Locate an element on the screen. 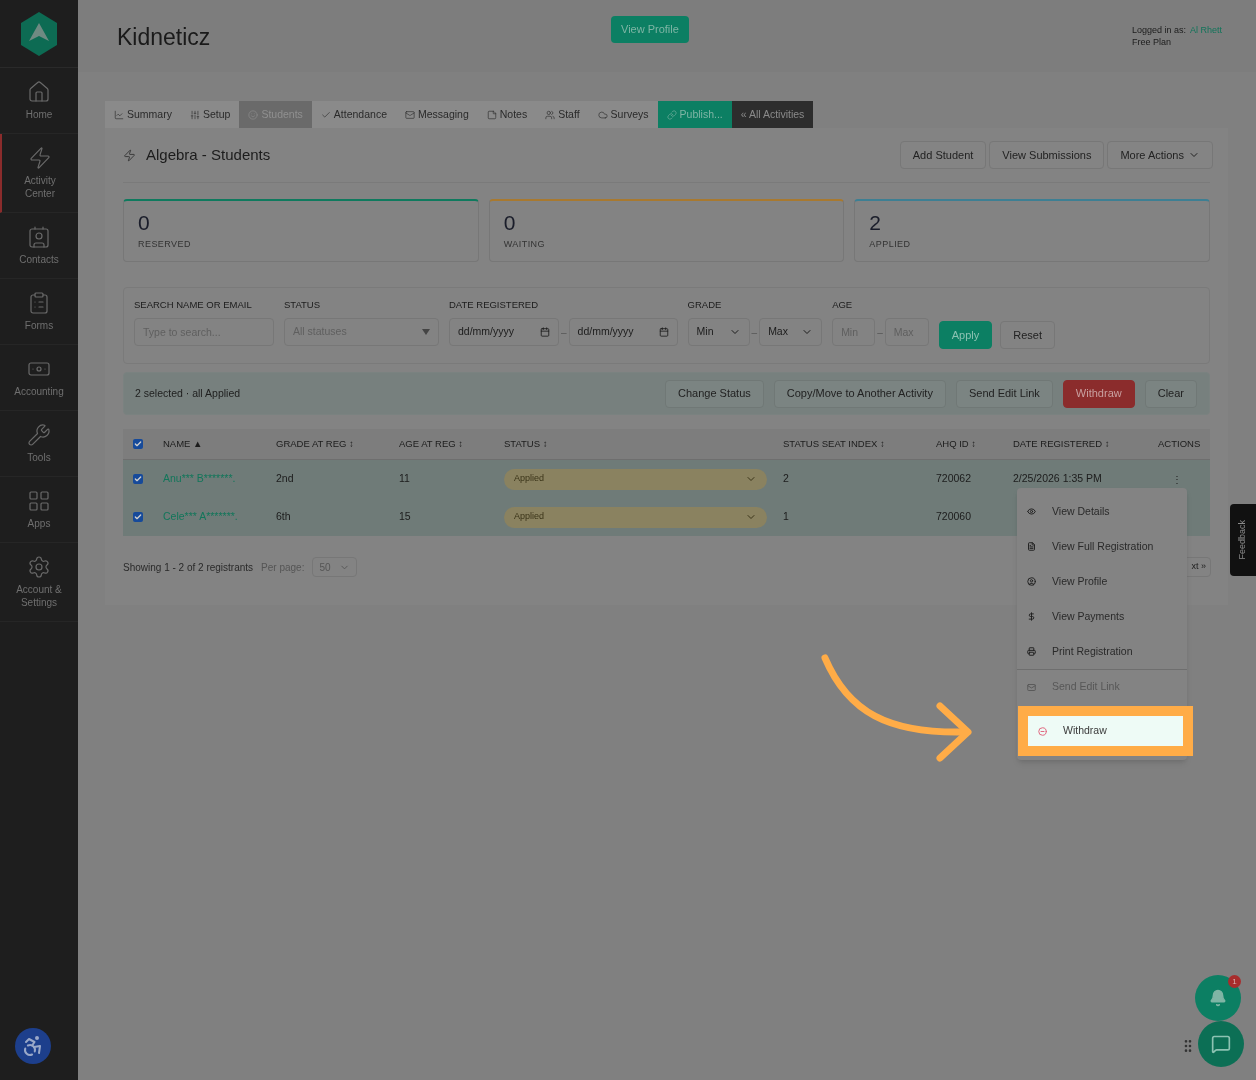 This screenshot has height=1080, width=1256. bulk-action-button: Withdraw is located at coordinates (1098, 393).